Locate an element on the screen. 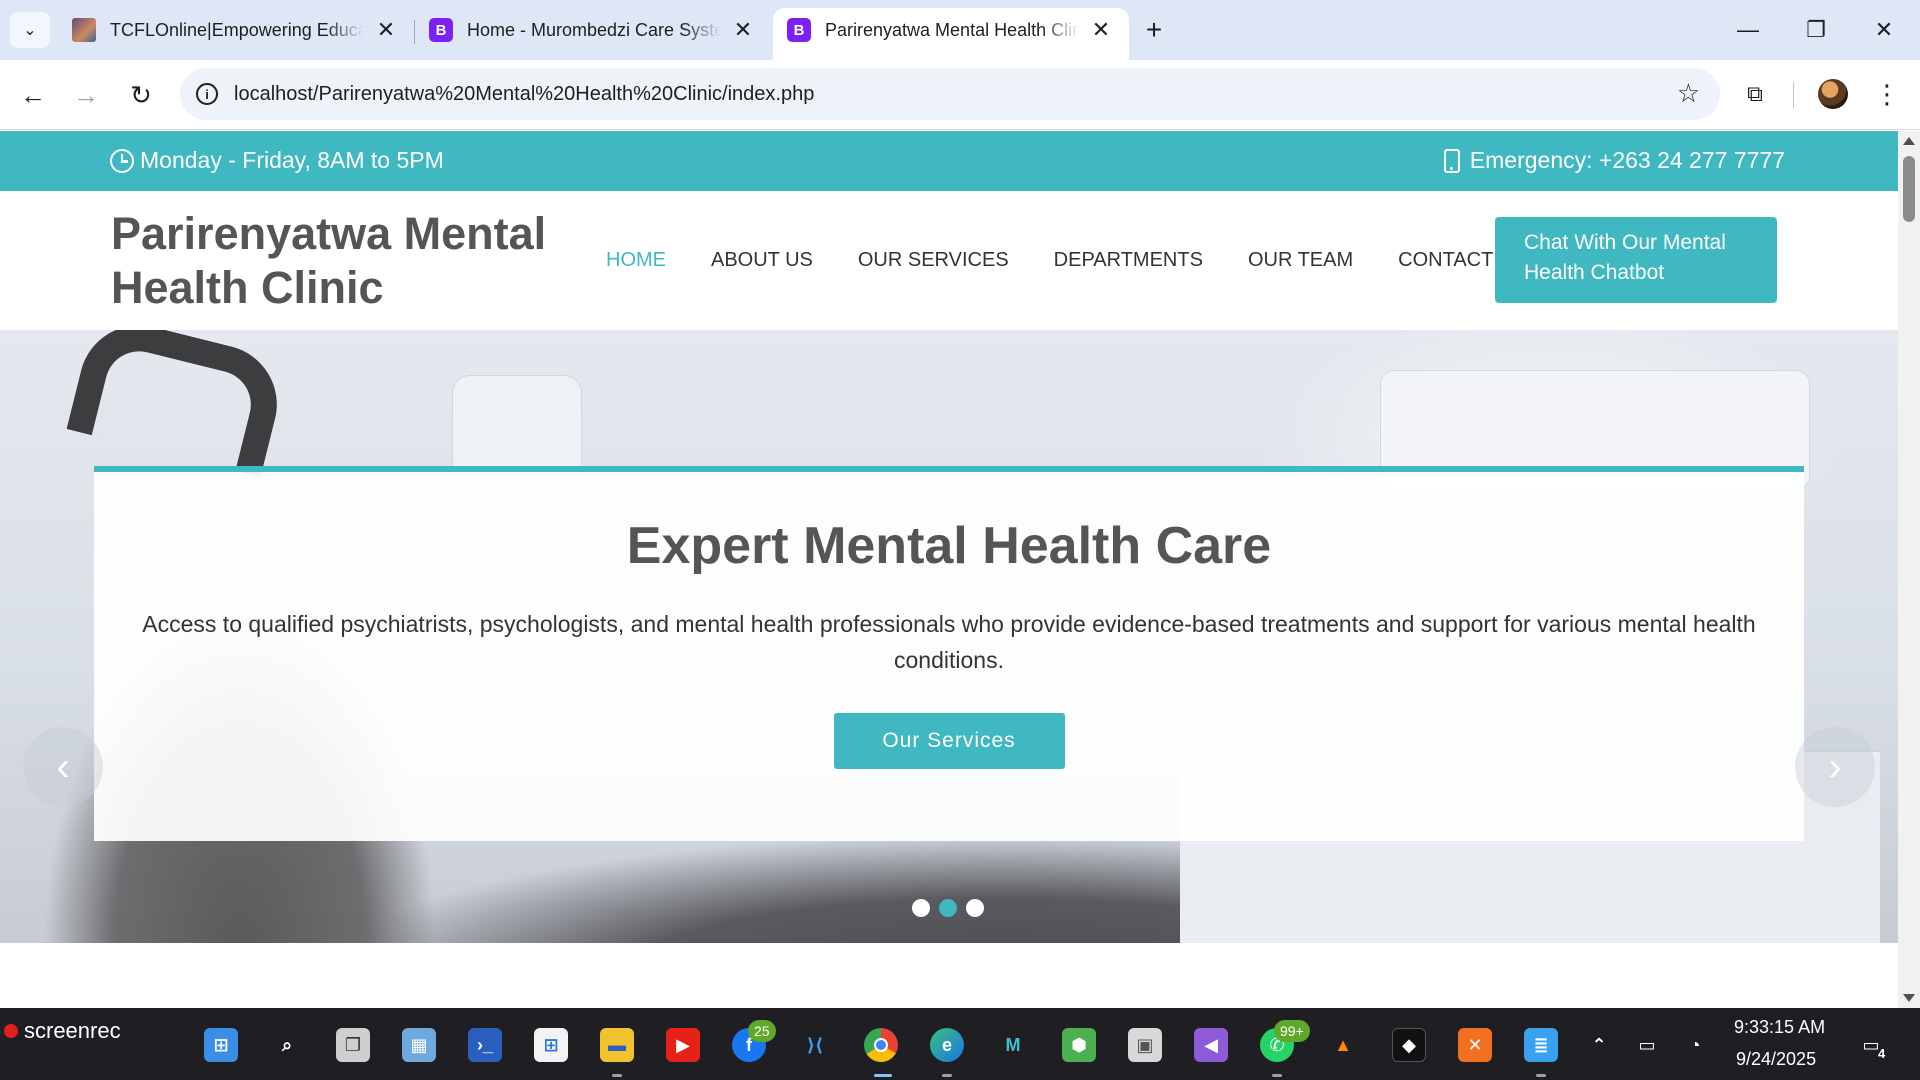 The image size is (1920, 1080). tab-parirenyatwa: B Parirenyatwa Mental Health Clinic ✕ is located at coordinates (951, 34).